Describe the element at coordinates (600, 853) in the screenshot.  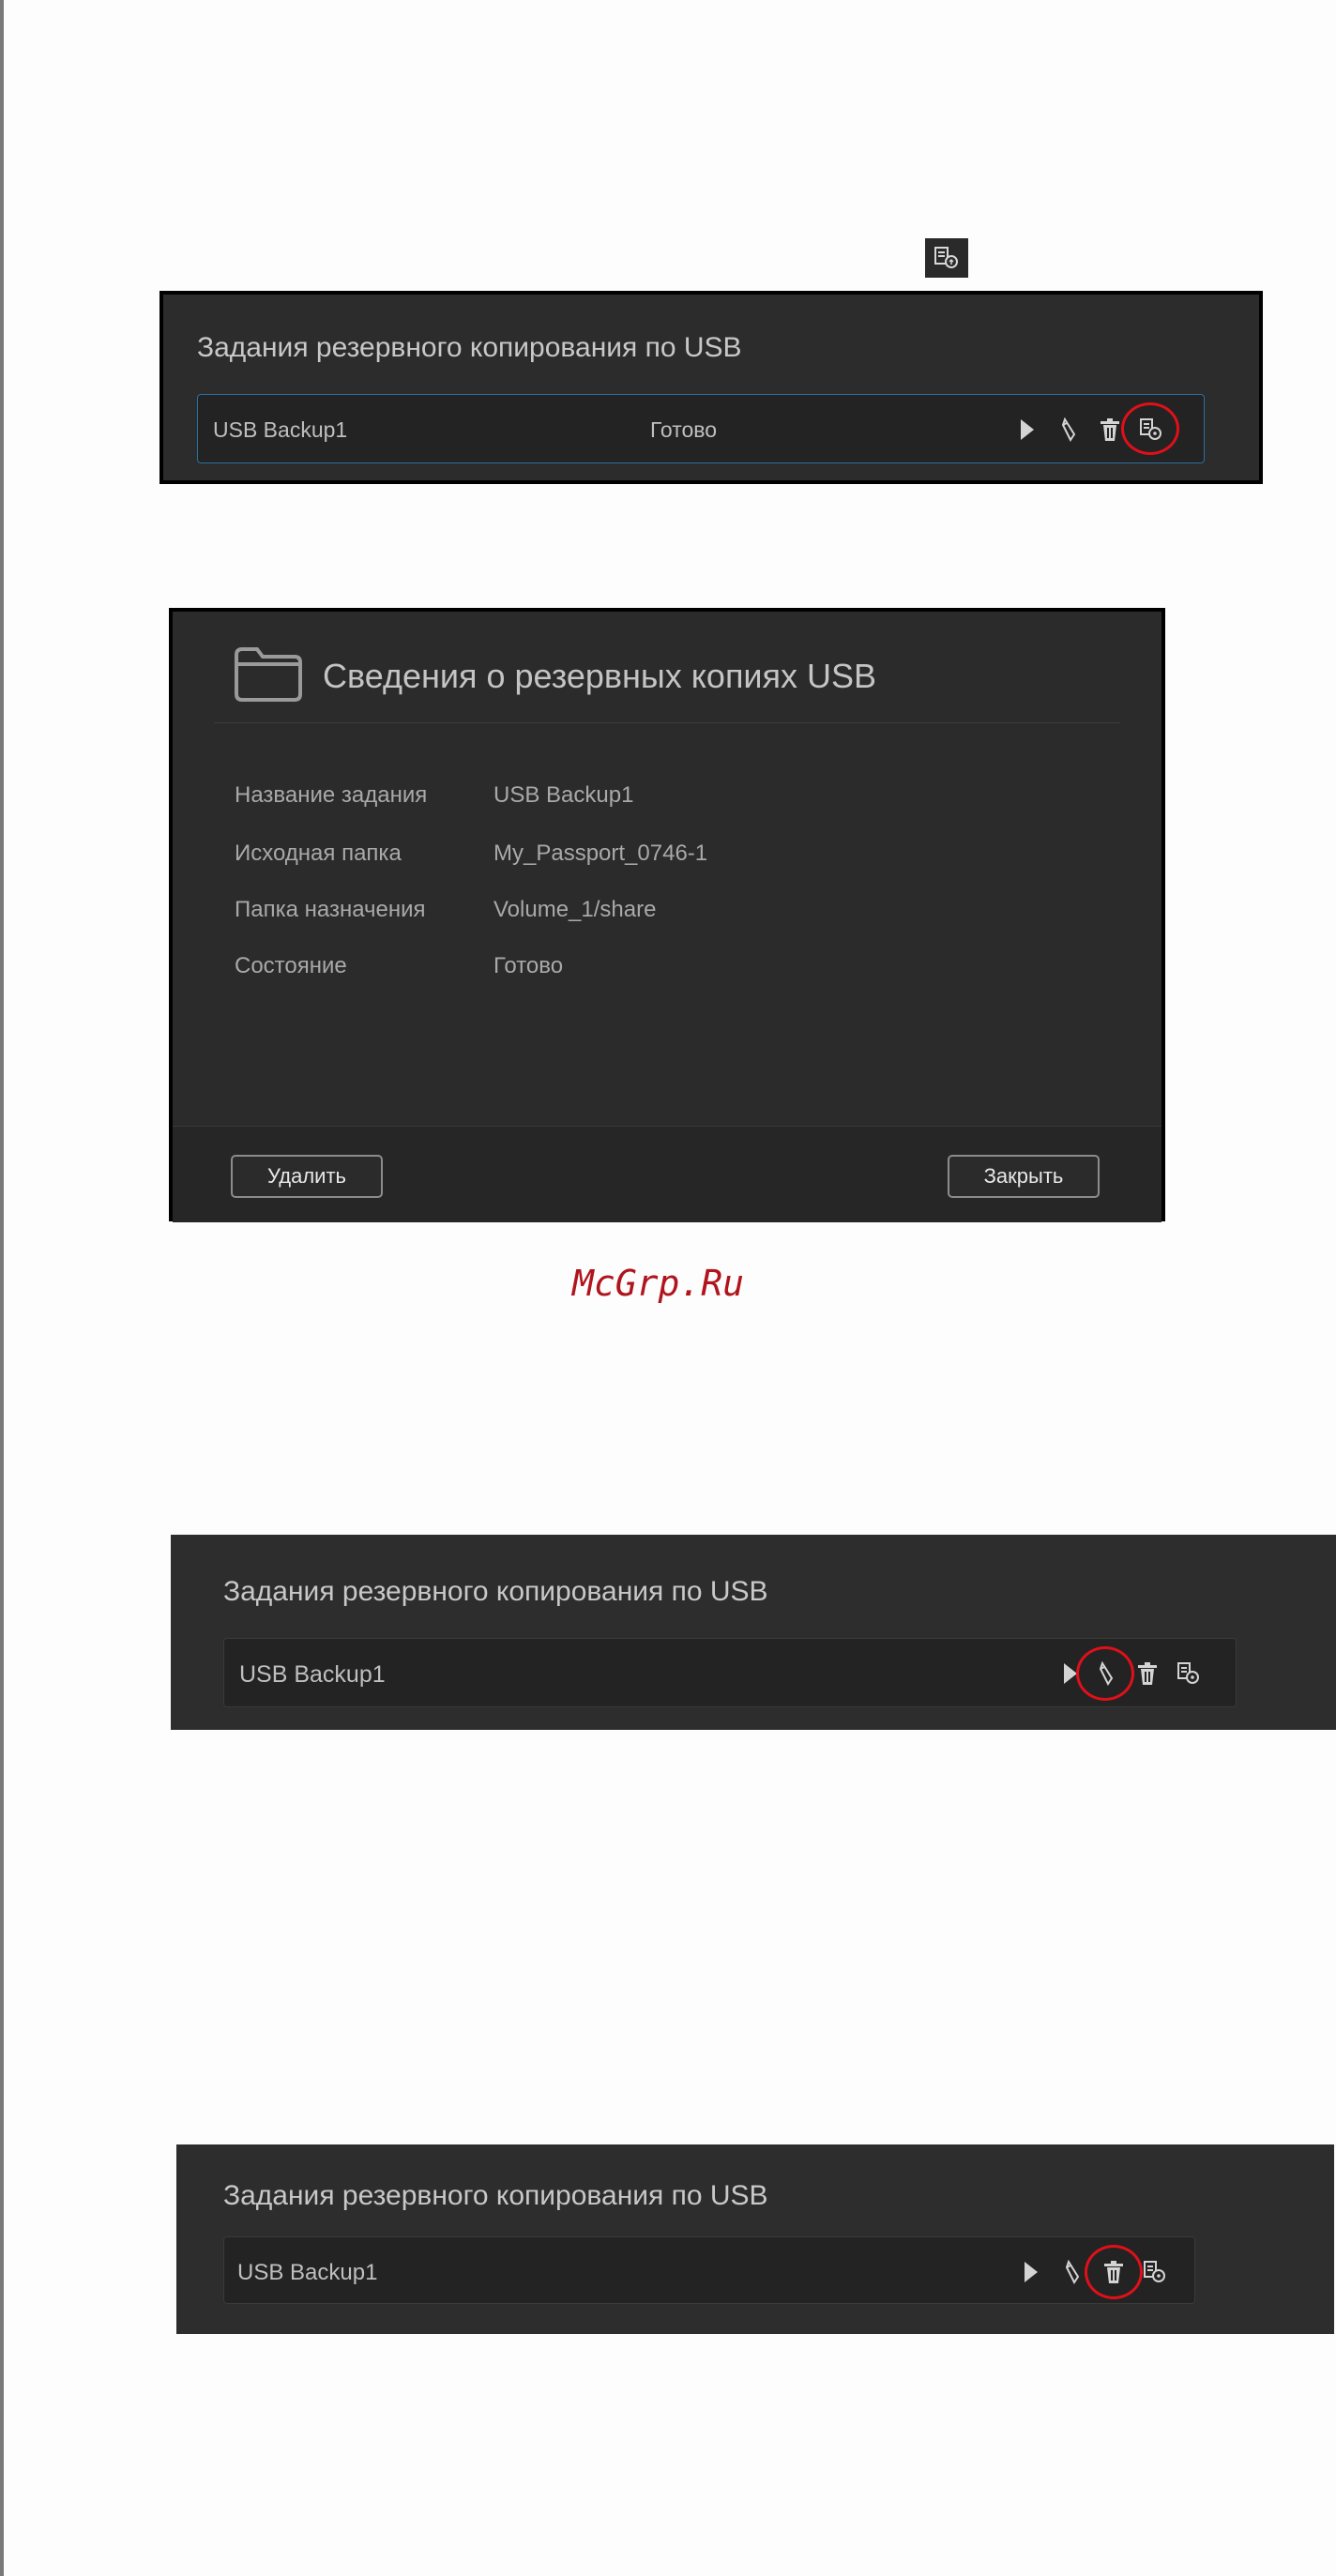
I see `field-value-source-folder: My_Passport_0746-1` at that location.